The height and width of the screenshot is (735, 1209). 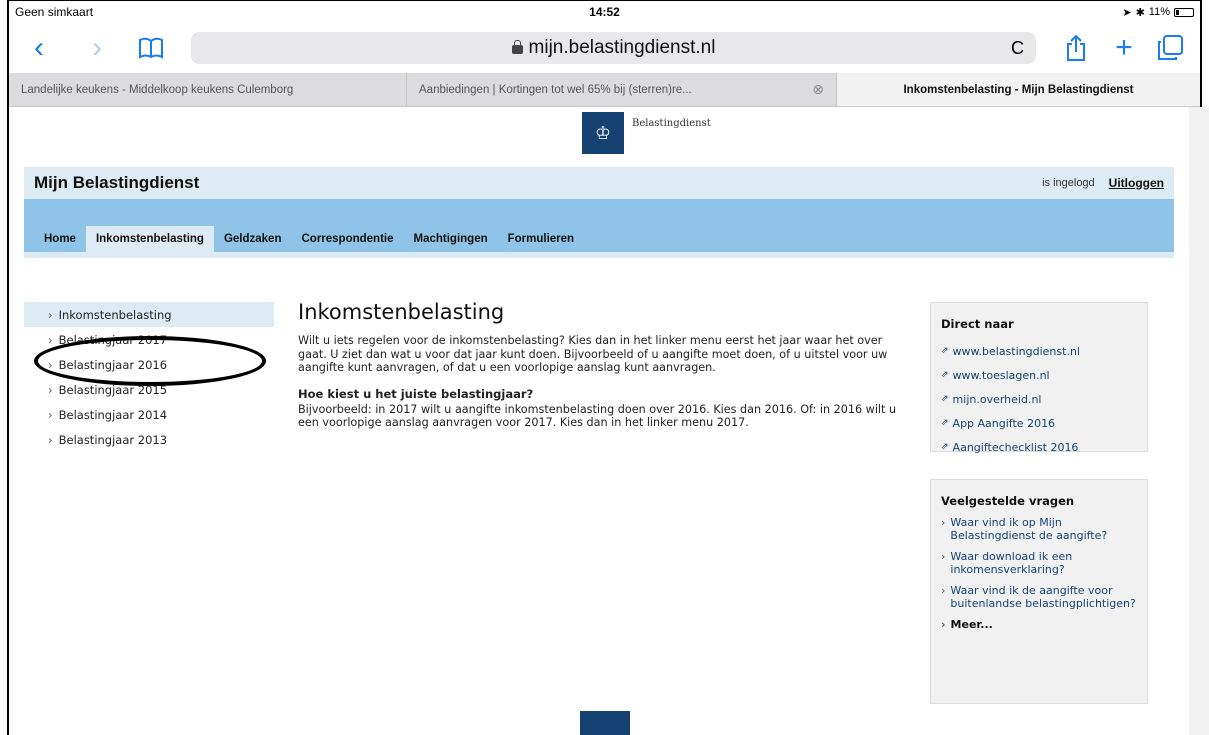 What do you see at coordinates (541, 239) in the screenshot?
I see `nav-formulieren: Formulieren` at bounding box center [541, 239].